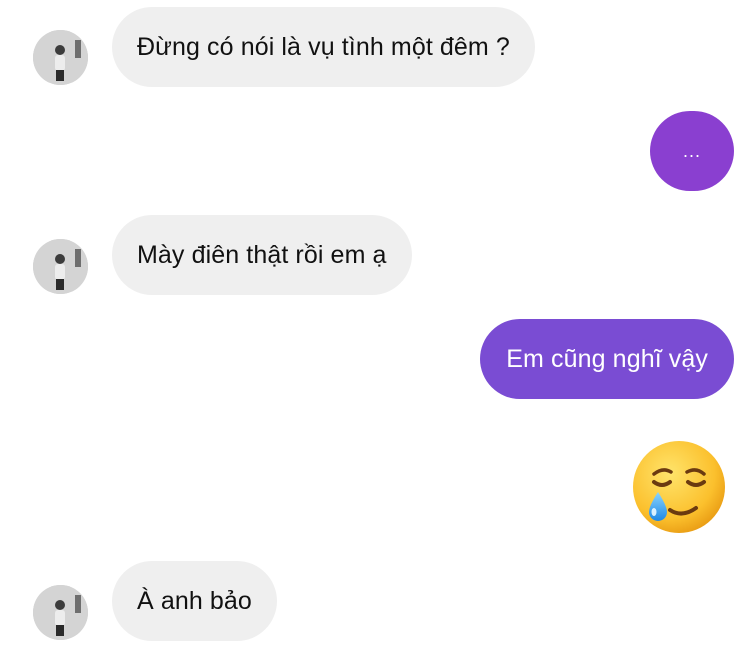 The width and height of the screenshot is (750, 657). I want to click on incoming-message-bubble: Mày điên thật rồi em ạ, so click(262, 255).